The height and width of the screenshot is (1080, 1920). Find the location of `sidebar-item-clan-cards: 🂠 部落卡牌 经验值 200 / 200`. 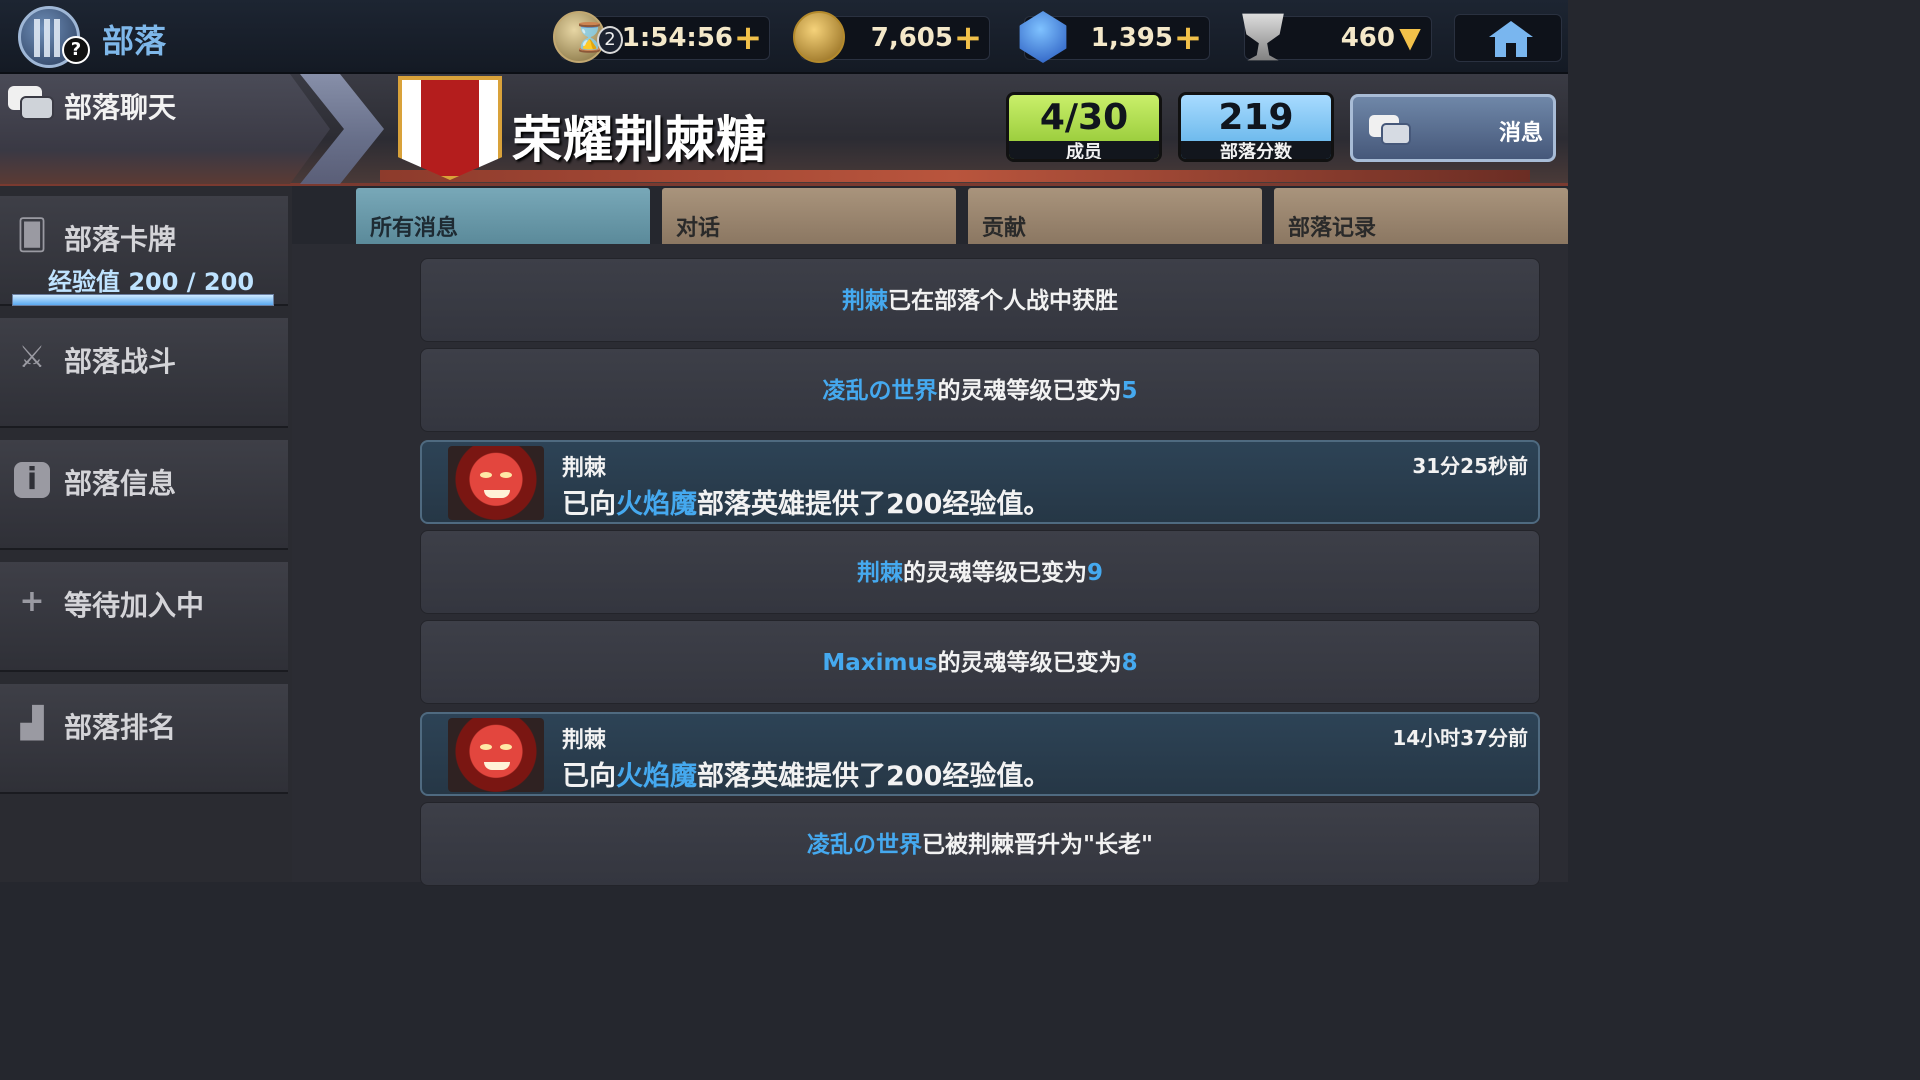

sidebar-item-clan-cards: 🂠 部落卡牌 经验值 200 / 200 is located at coordinates (144, 251).